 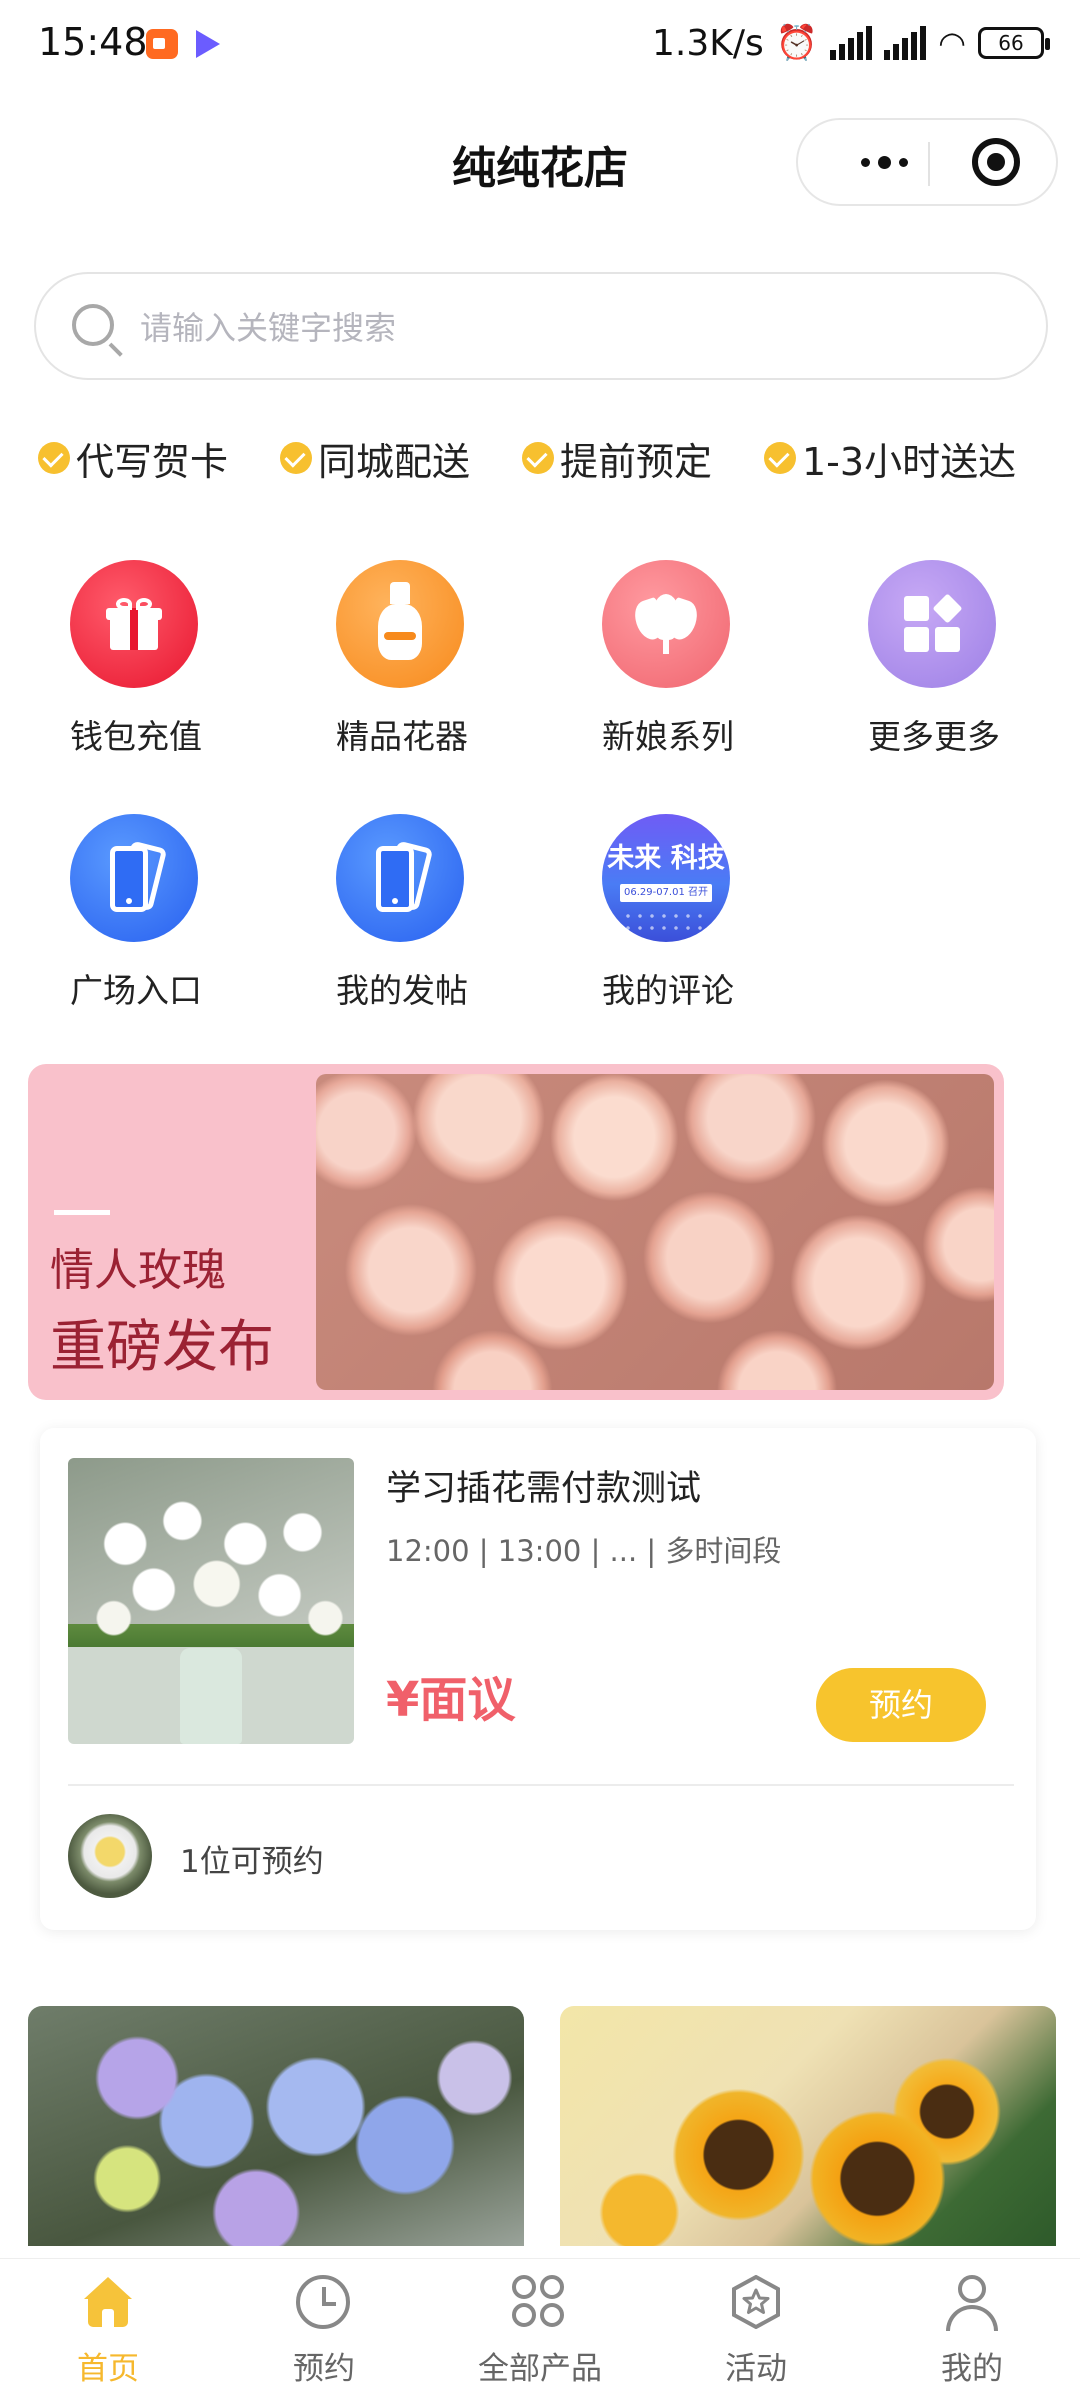 I want to click on home-icon, so click(x=108, y=2303).